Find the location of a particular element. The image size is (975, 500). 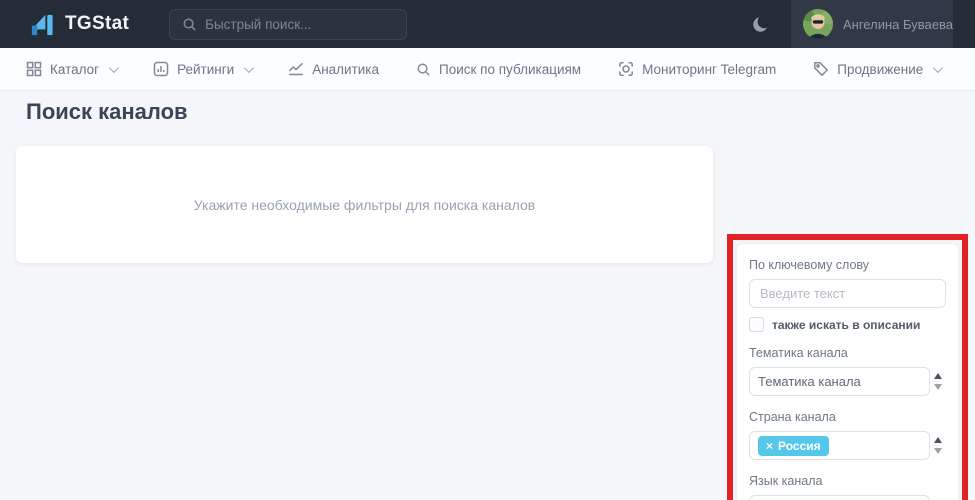

tag-label: Россия is located at coordinates (799, 445).